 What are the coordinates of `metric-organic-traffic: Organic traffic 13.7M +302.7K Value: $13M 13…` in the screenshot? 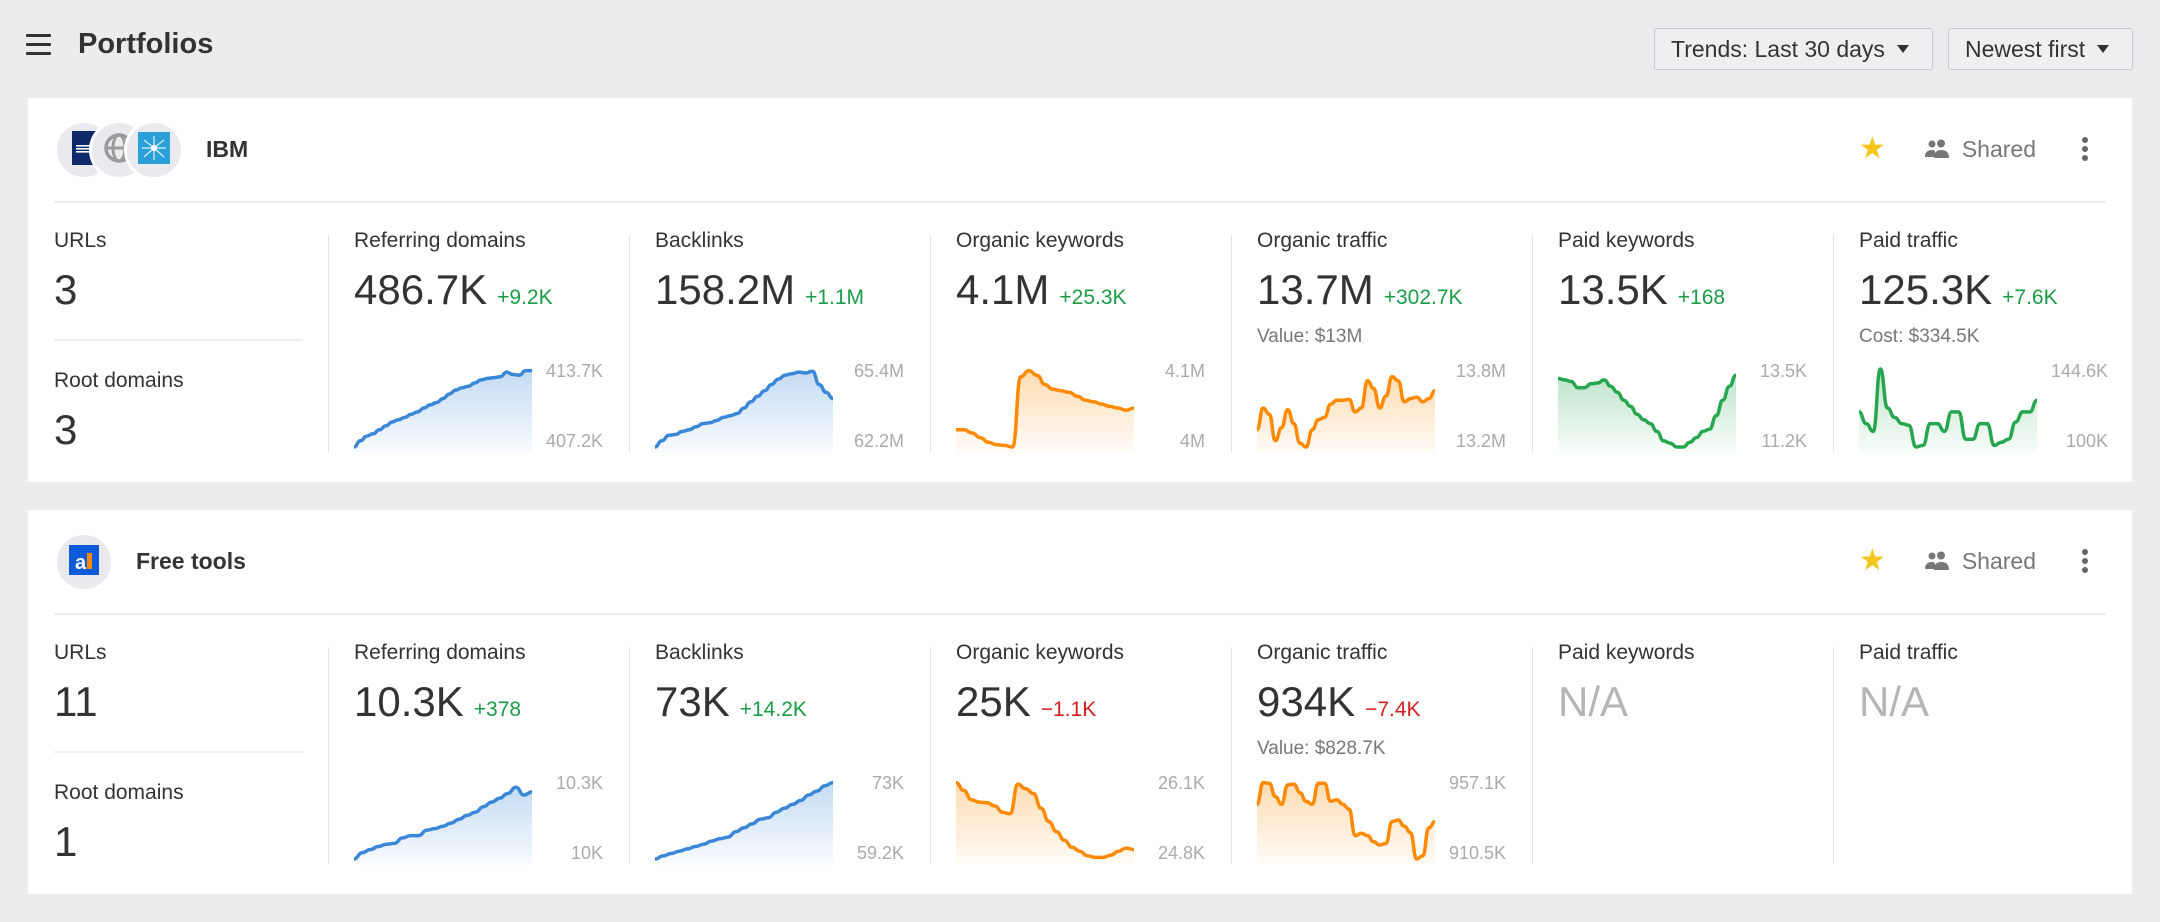 It's located at (1381, 342).